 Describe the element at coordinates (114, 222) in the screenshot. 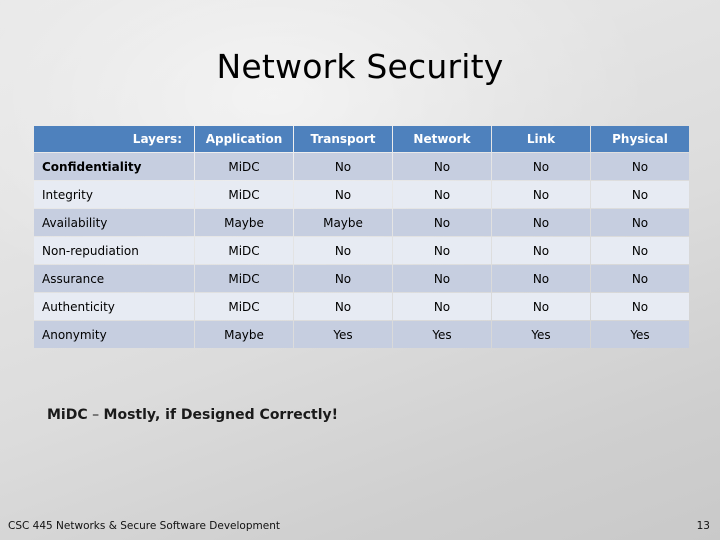

I see `row-label: Availability` at that location.